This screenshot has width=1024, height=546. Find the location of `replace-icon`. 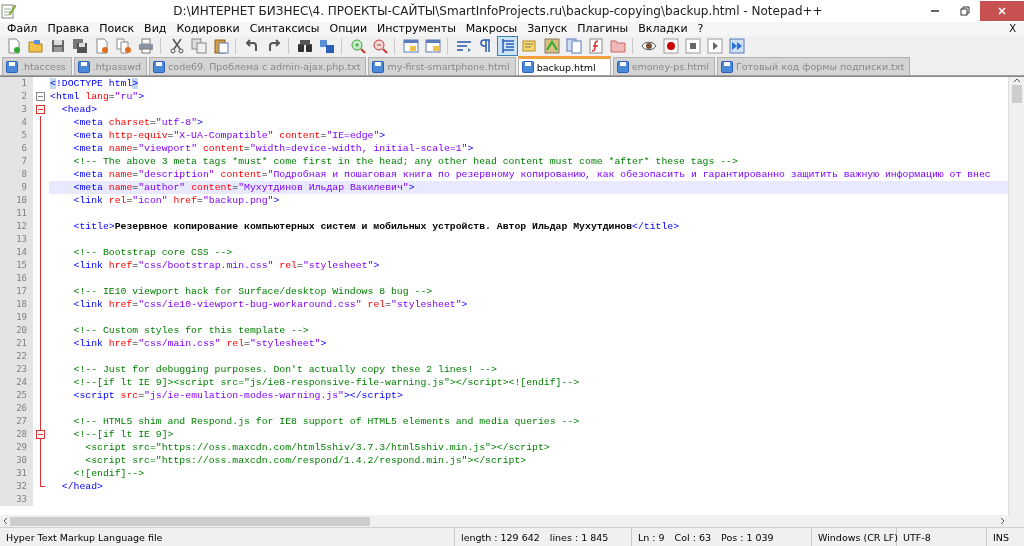

replace-icon is located at coordinates (326, 46).